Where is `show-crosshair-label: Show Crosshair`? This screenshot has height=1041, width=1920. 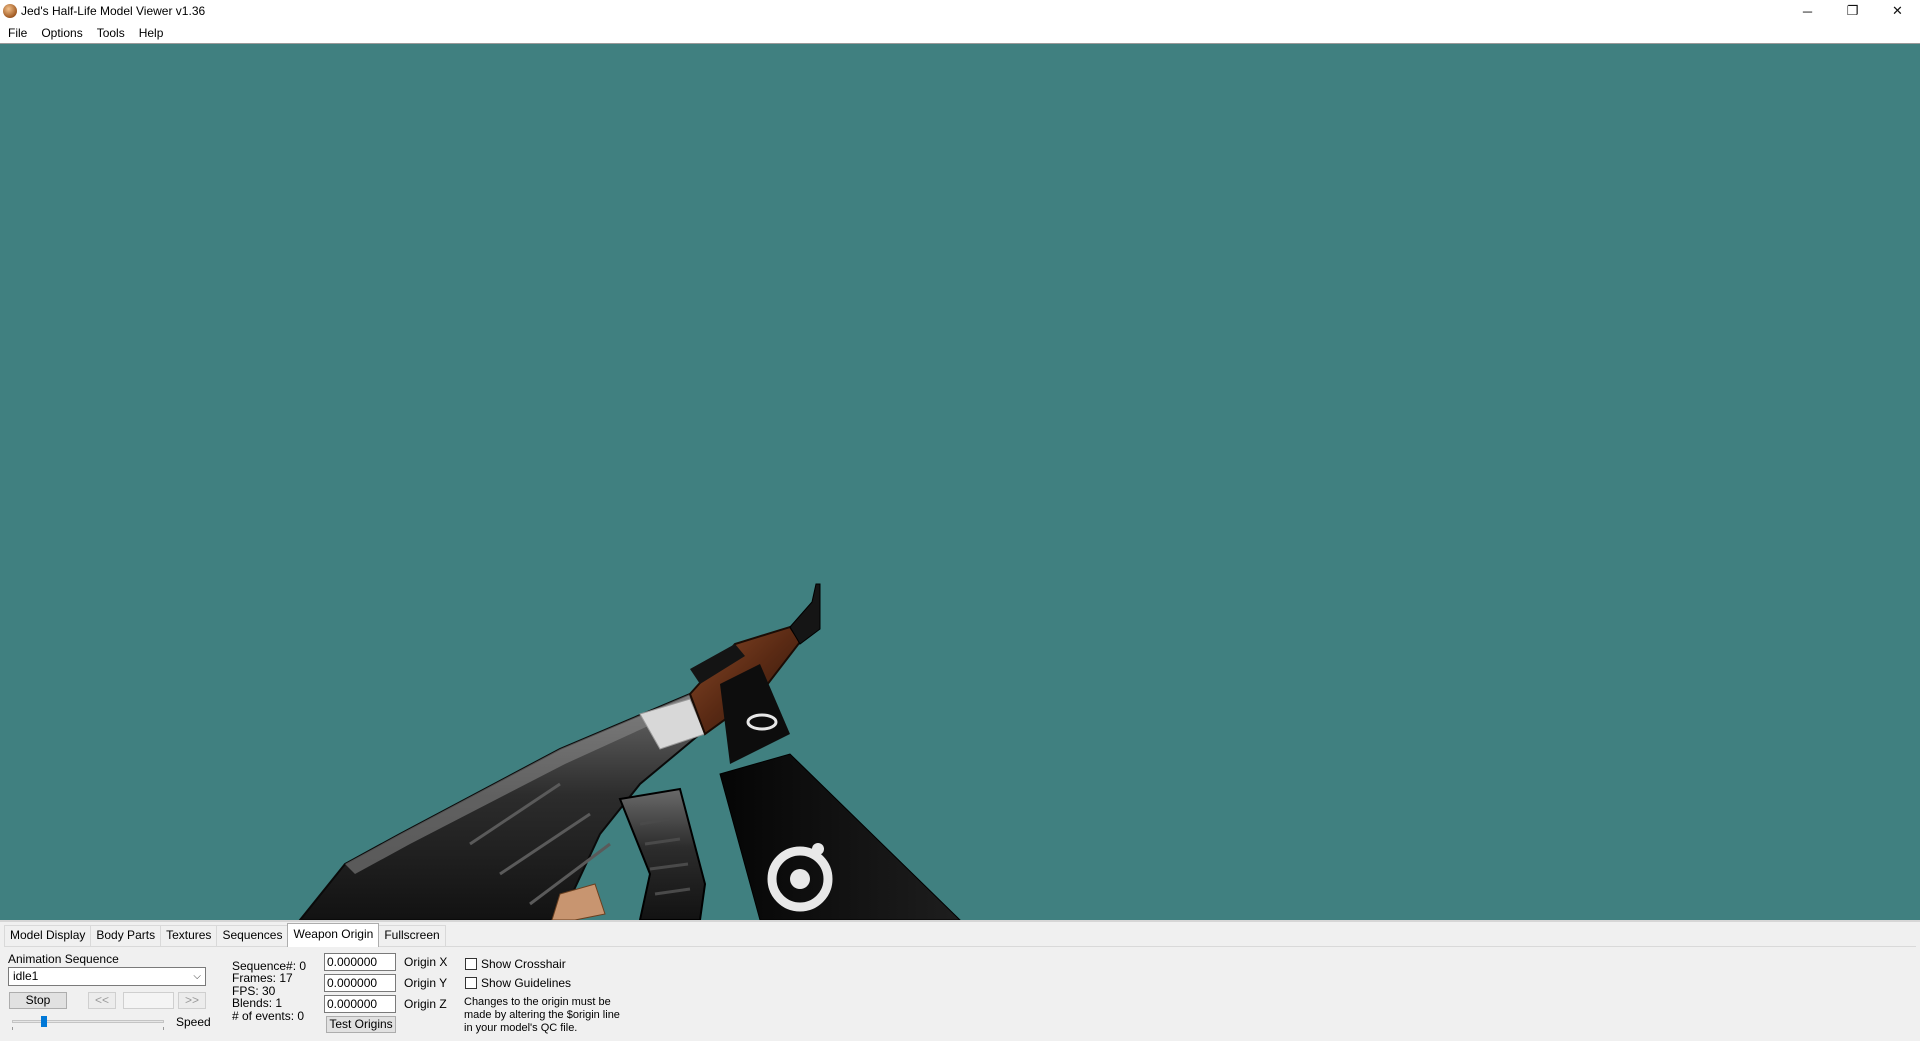
show-crosshair-label: Show Crosshair is located at coordinates (523, 964).